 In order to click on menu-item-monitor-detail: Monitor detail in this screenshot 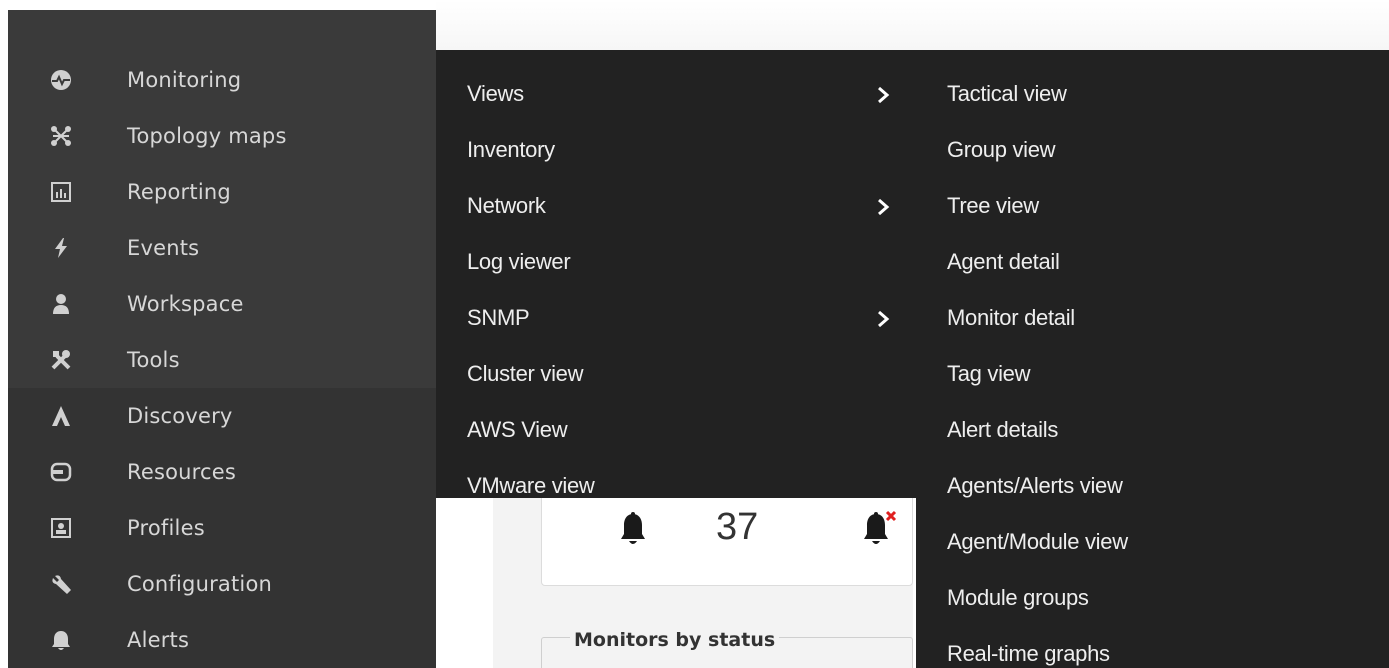, I will do `click(1152, 316)`.